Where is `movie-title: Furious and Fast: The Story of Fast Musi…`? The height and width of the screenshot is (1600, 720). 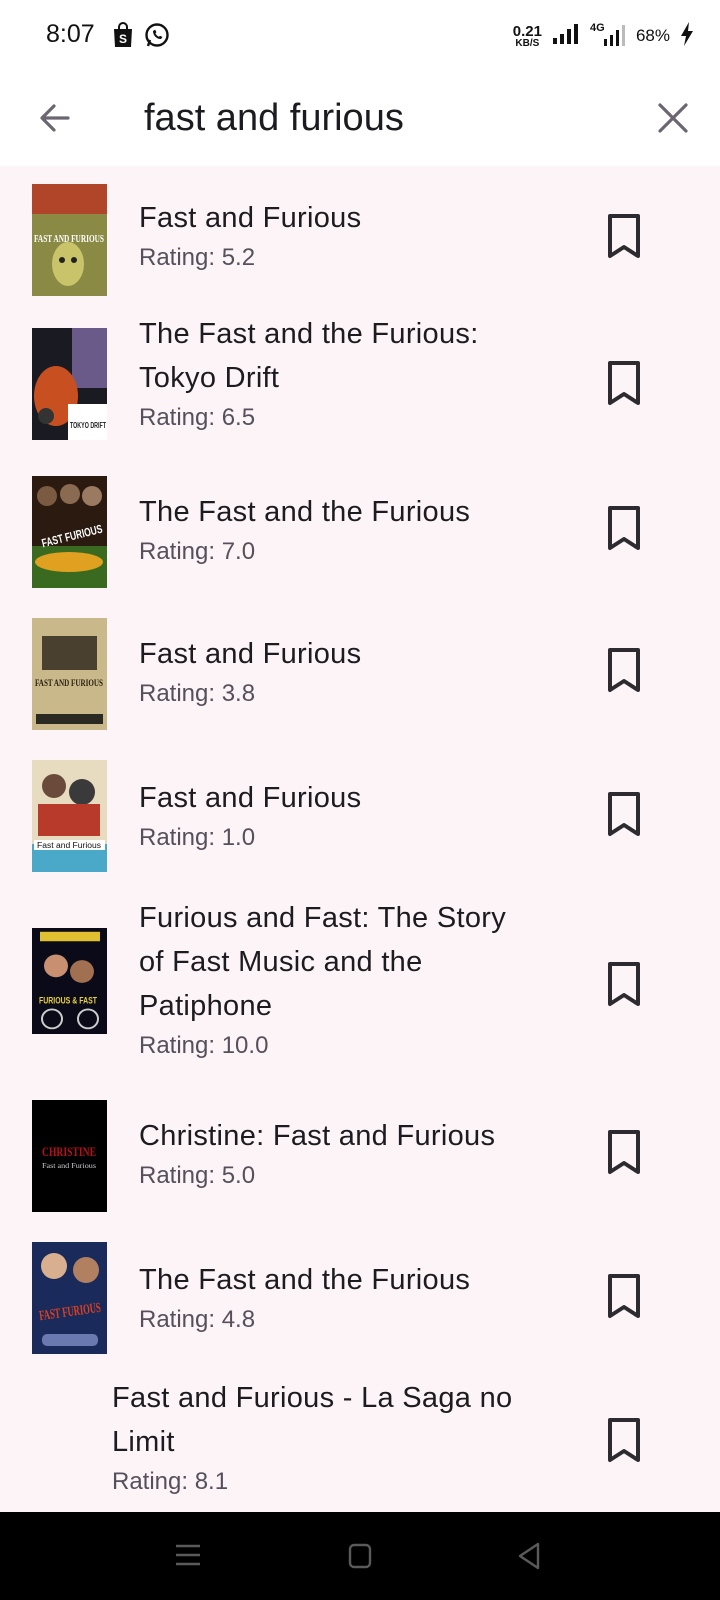 movie-title: Furious and Fast: The Story of Fast Musi… is located at coordinates (323, 962).